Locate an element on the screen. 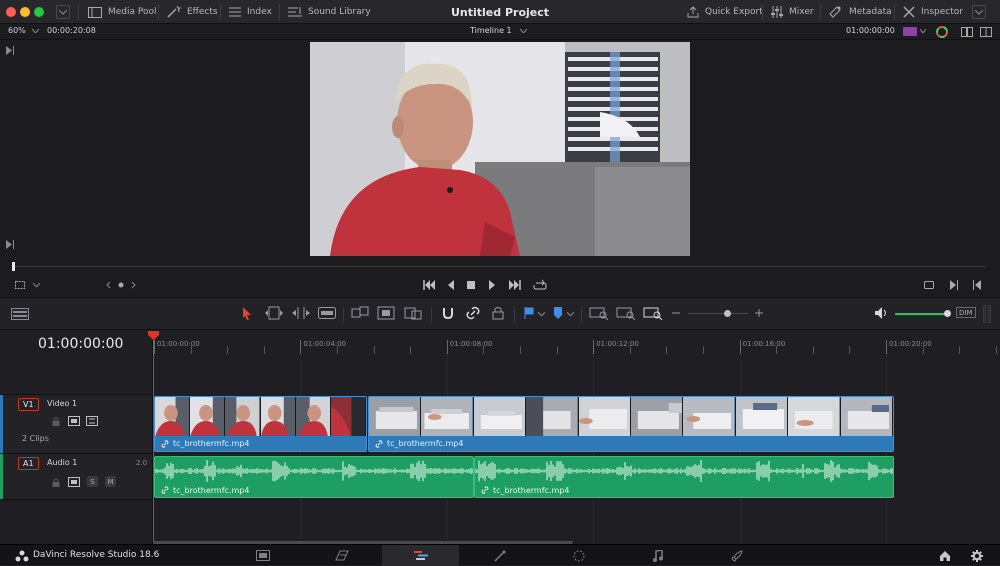 The image size is (1000, 566). video-track-badge: V1 is located at coordinates (28, 404).